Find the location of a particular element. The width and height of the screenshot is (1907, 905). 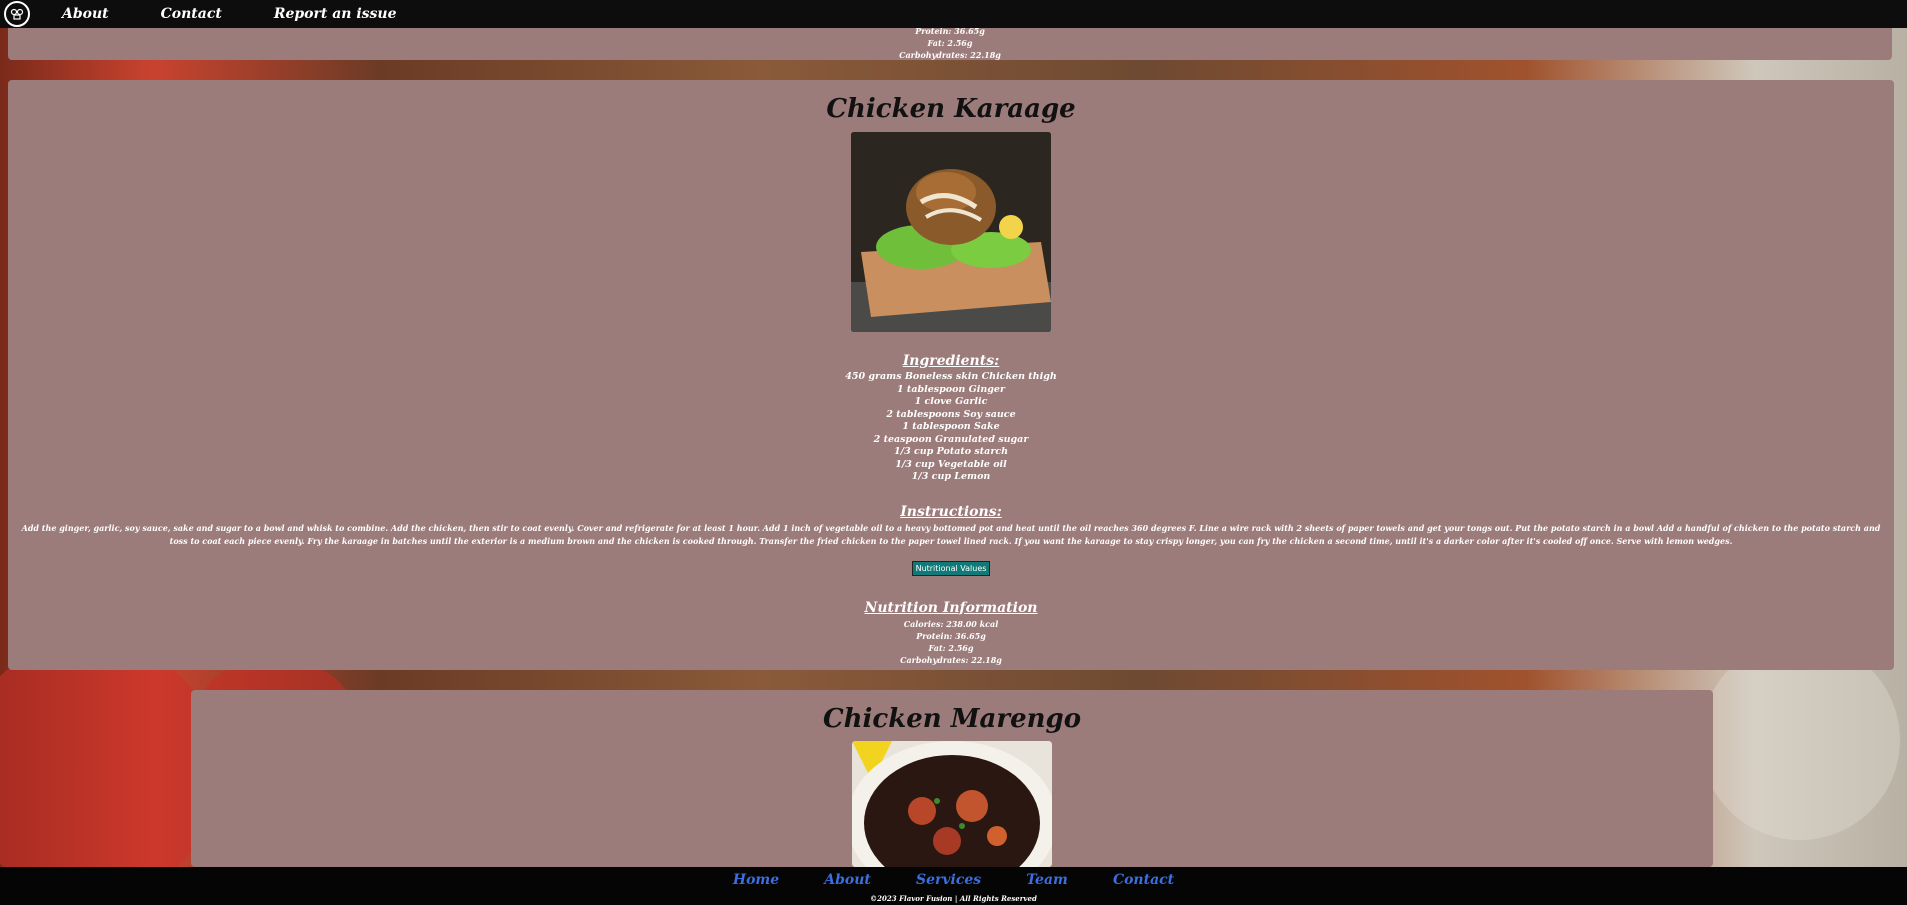

ingredients-heading: Ingredients: is located at coordinates (951, 361).